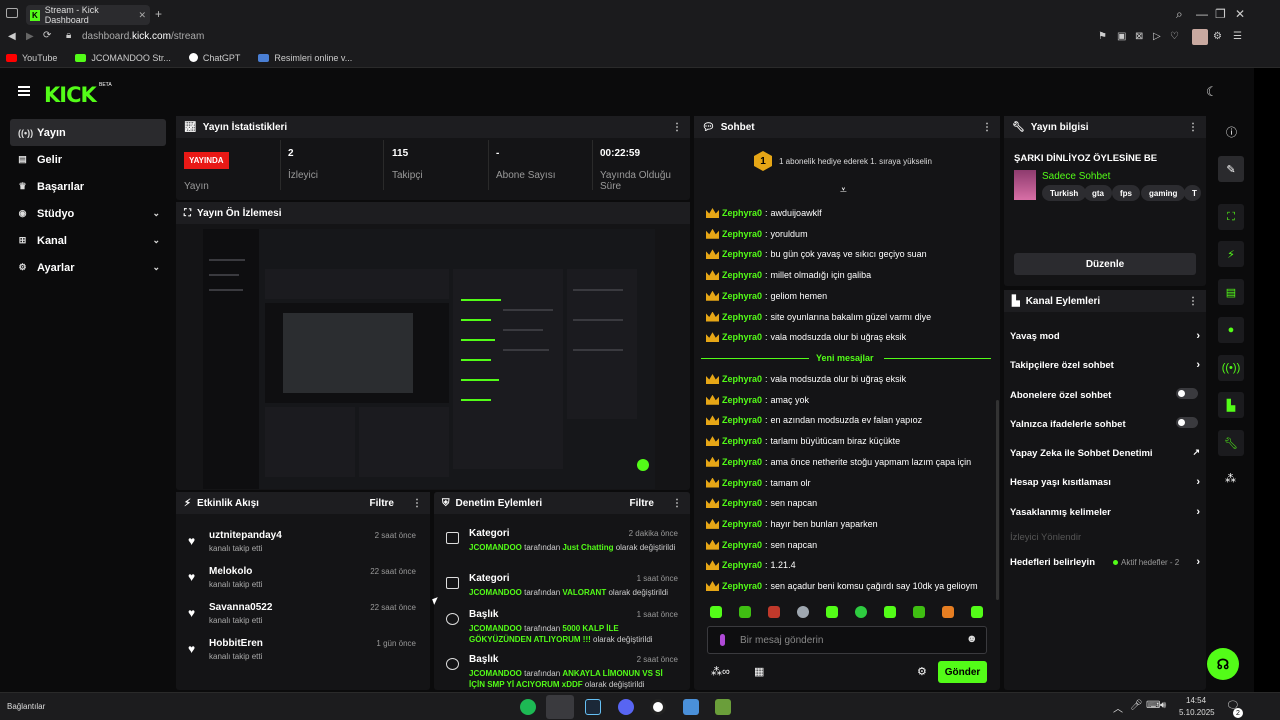 Image resolution: width=1280 pixels, height=720 pixels. Describe the element at coordinates (642, 503) in the screenshot. I see `moderation-filter-button: Filtre` at that location.